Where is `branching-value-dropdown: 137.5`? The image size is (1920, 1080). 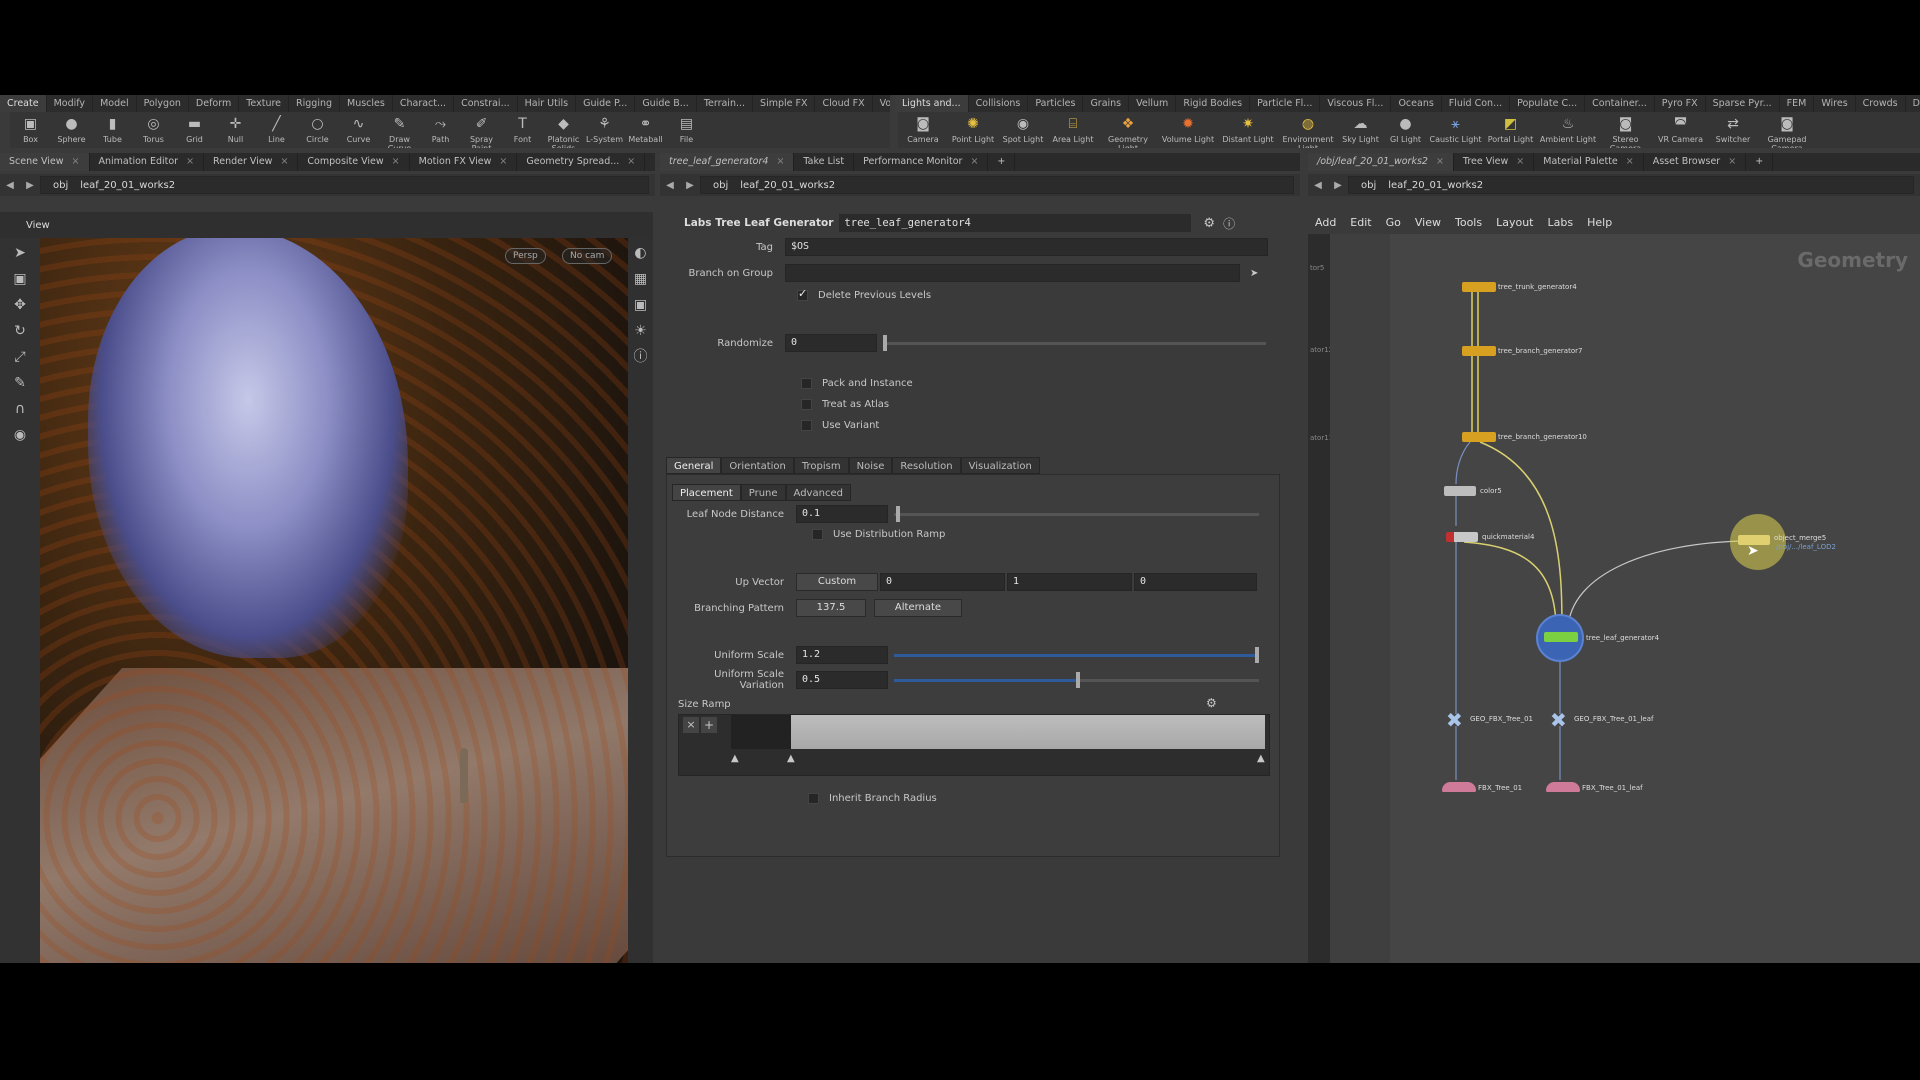
branching-value-dropdown: 137.5 is located at coordinates (831, 608).